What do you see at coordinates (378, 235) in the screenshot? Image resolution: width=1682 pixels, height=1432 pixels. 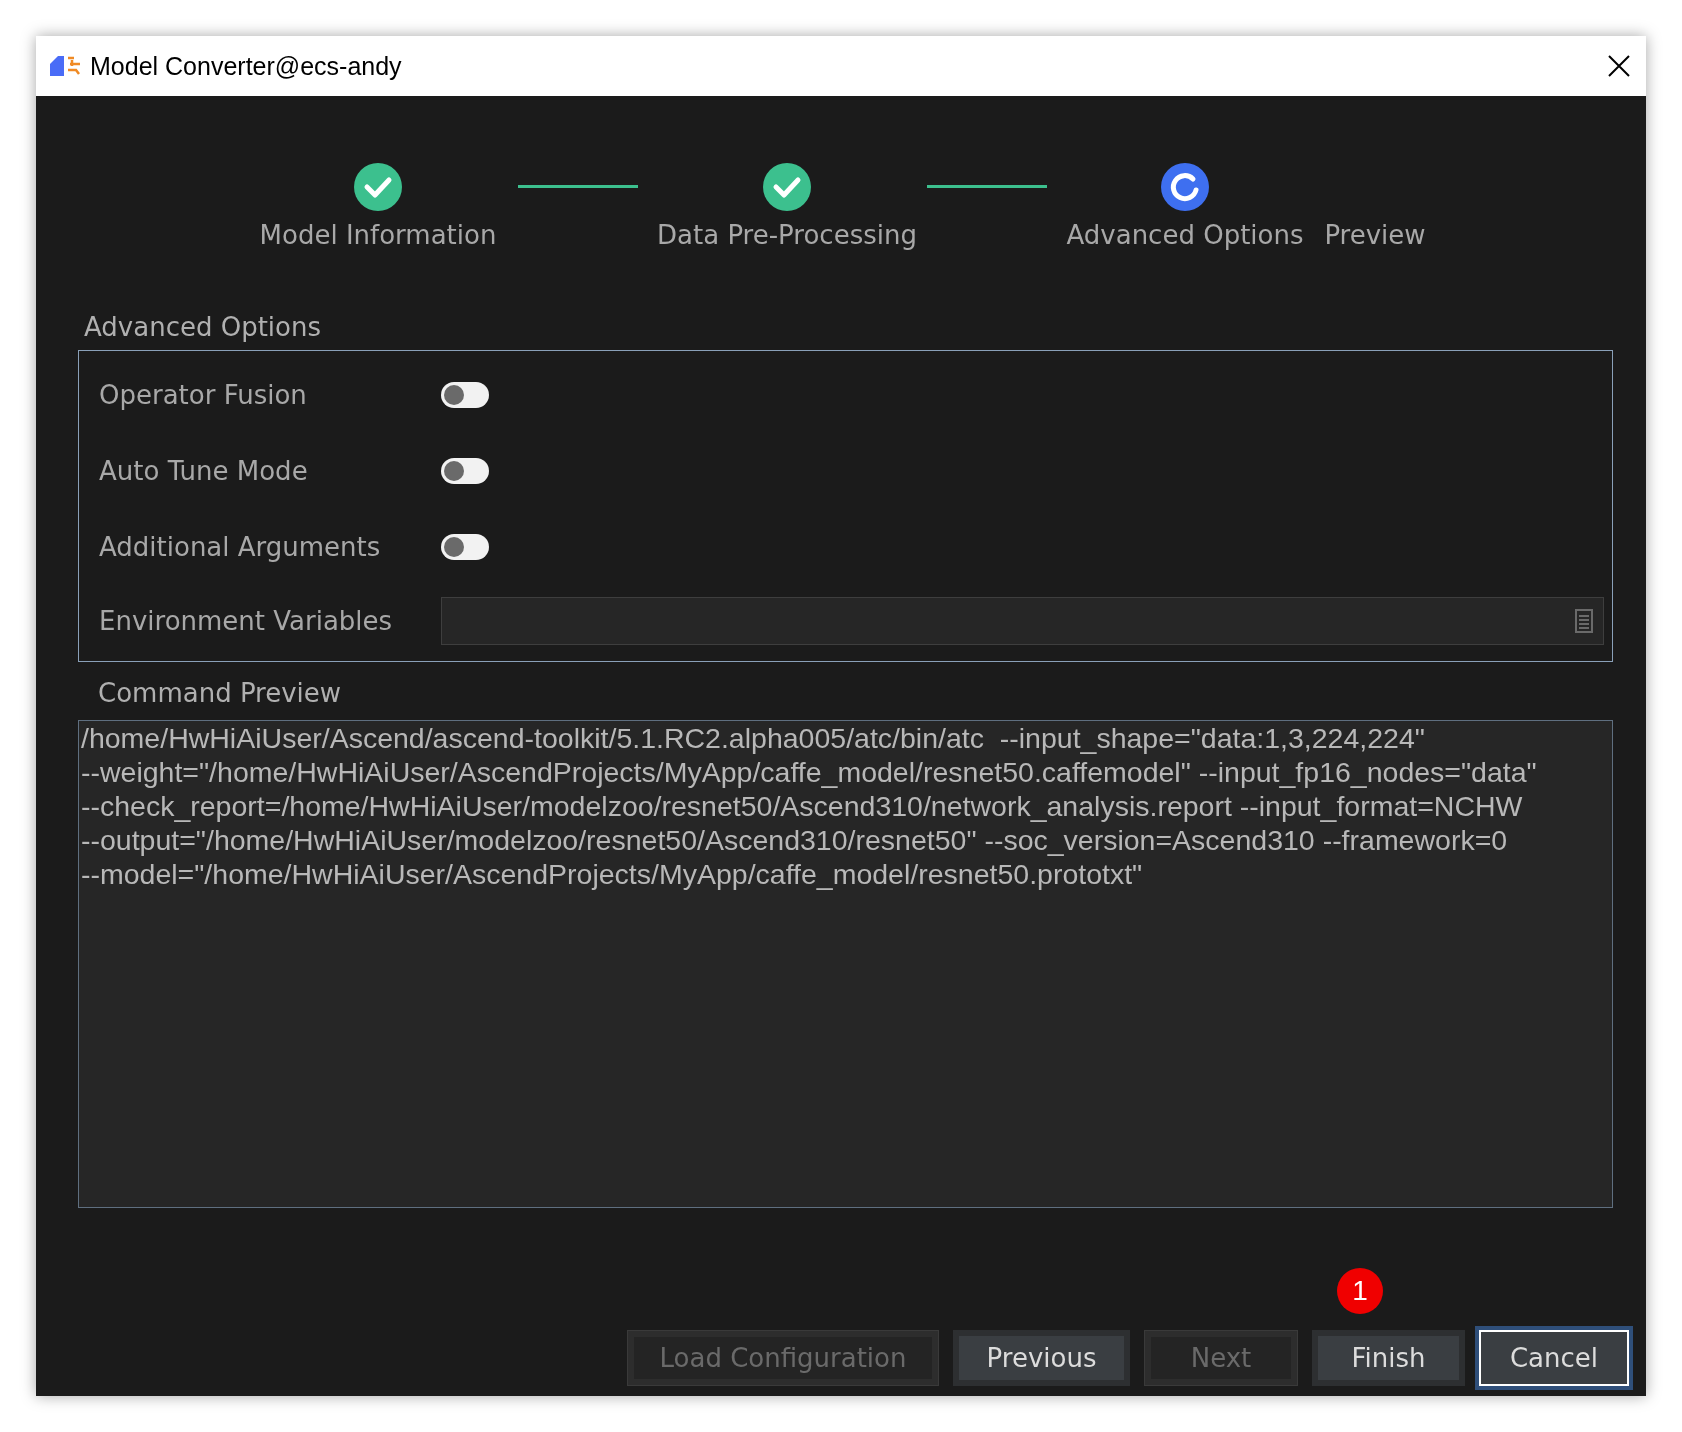 I see `step-label: Model Information` at bounding box center [378, 235].